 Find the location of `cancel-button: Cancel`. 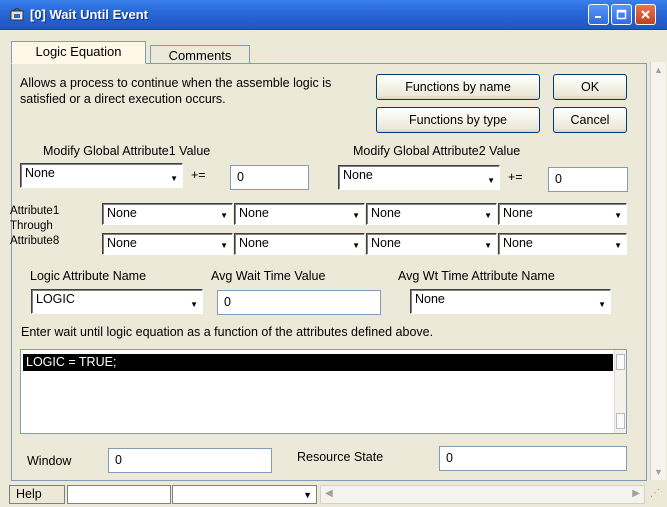

cancel-button: Cancel is located at coordinates (590, 120).